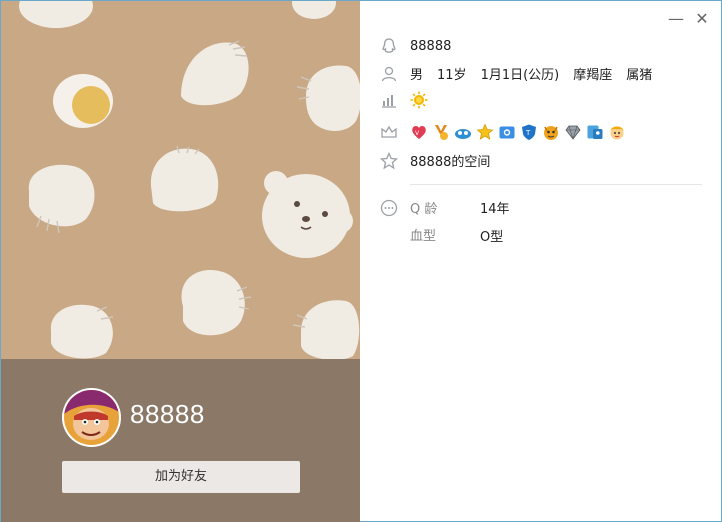 The height and width of the screenshot is (522, 722). What do you see at coordinates (430, 46) in the screenshot?
I see `qq-number: 88888` at bounding box center [430, 46].